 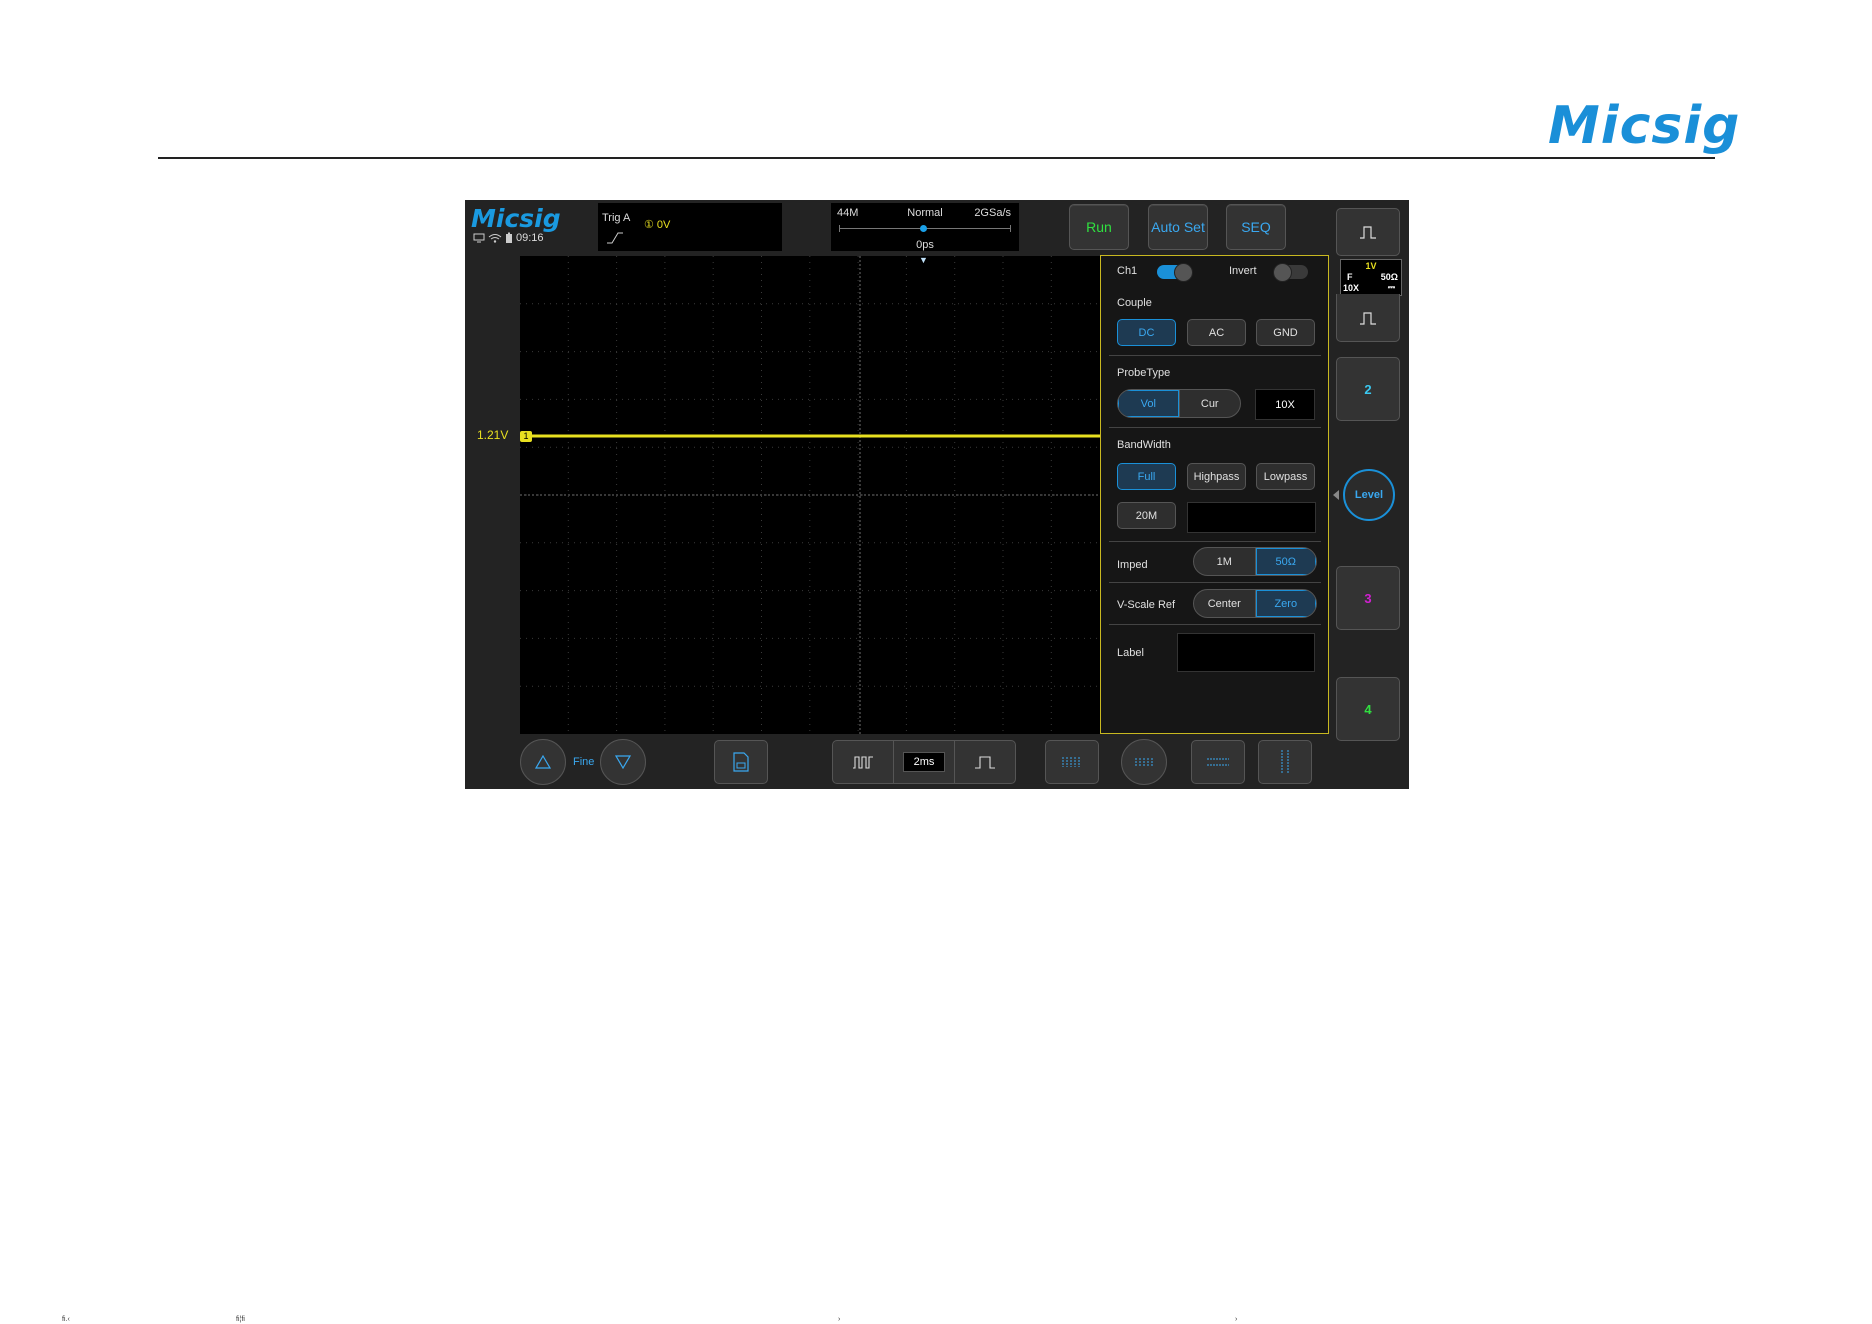 What do you see at coordinates (1216, 476) in the screenshot?
I see `bandwidth-highpass-button: Highpass` at bounding box center [1216, 476].